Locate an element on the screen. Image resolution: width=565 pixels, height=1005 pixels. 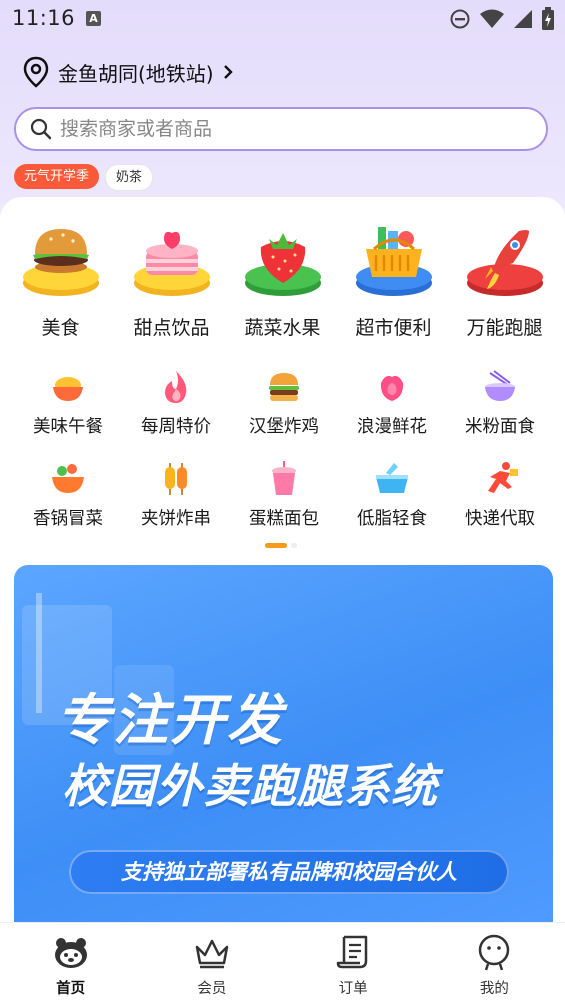
status-icons is located at coordinates (502, 19).